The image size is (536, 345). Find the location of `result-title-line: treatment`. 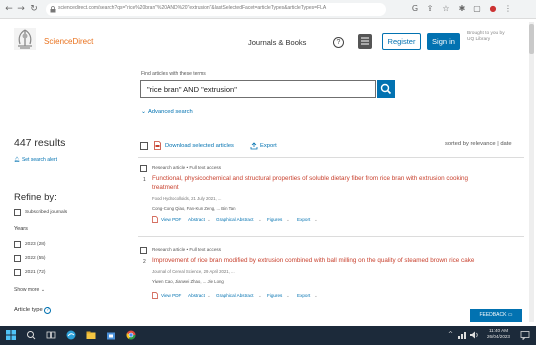

result-title-line: treatment is located at coordinates (165, 187).